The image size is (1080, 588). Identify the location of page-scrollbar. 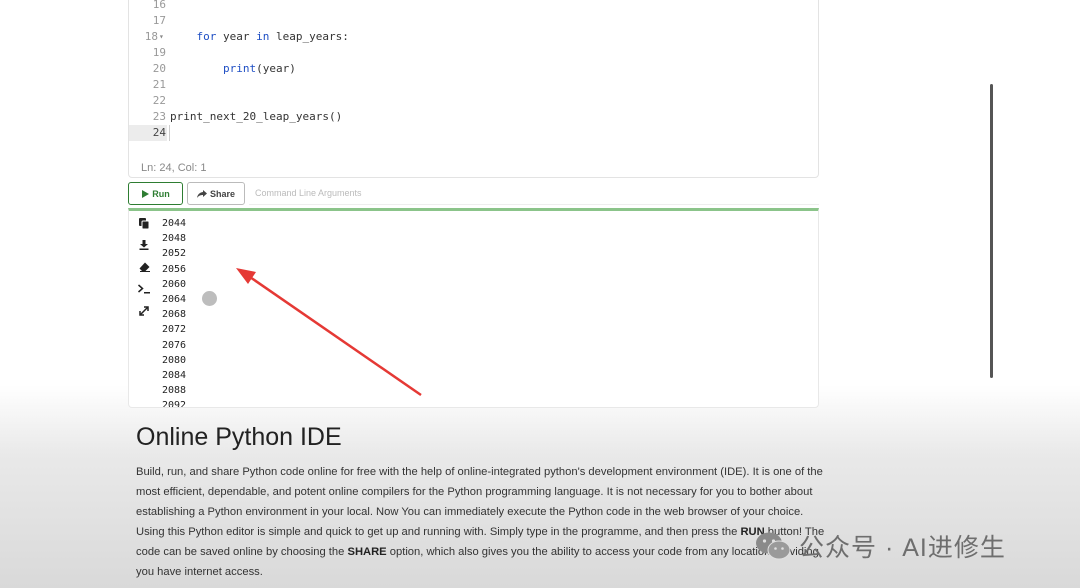
(991, 231).